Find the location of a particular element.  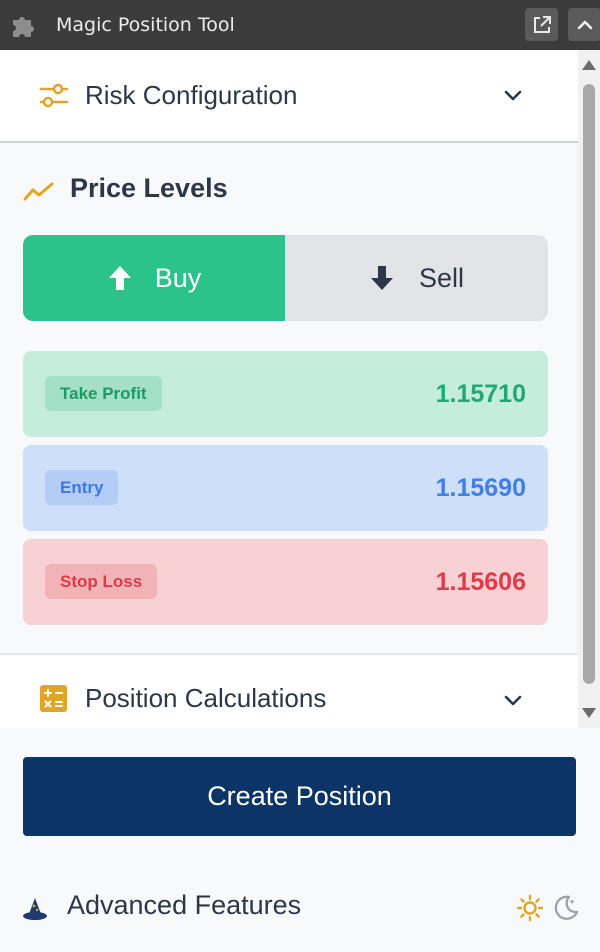

stop-loss-row: Stop Loss 1.15606 is located at coordinates (285, 582).